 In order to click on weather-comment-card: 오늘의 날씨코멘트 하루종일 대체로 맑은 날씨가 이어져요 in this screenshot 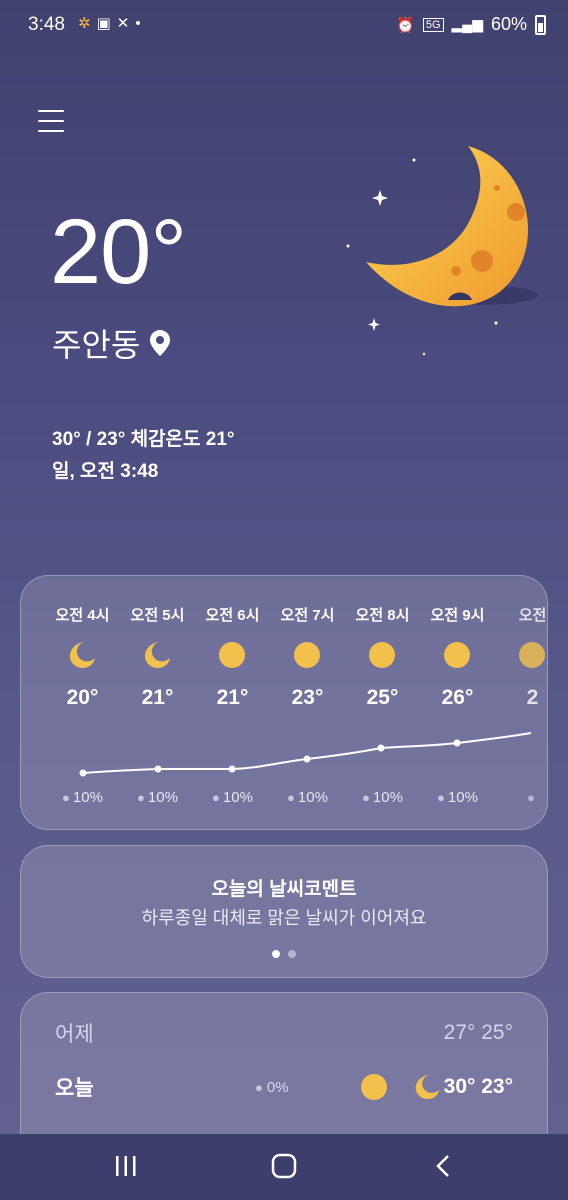, I will do `click(284, 911)`.